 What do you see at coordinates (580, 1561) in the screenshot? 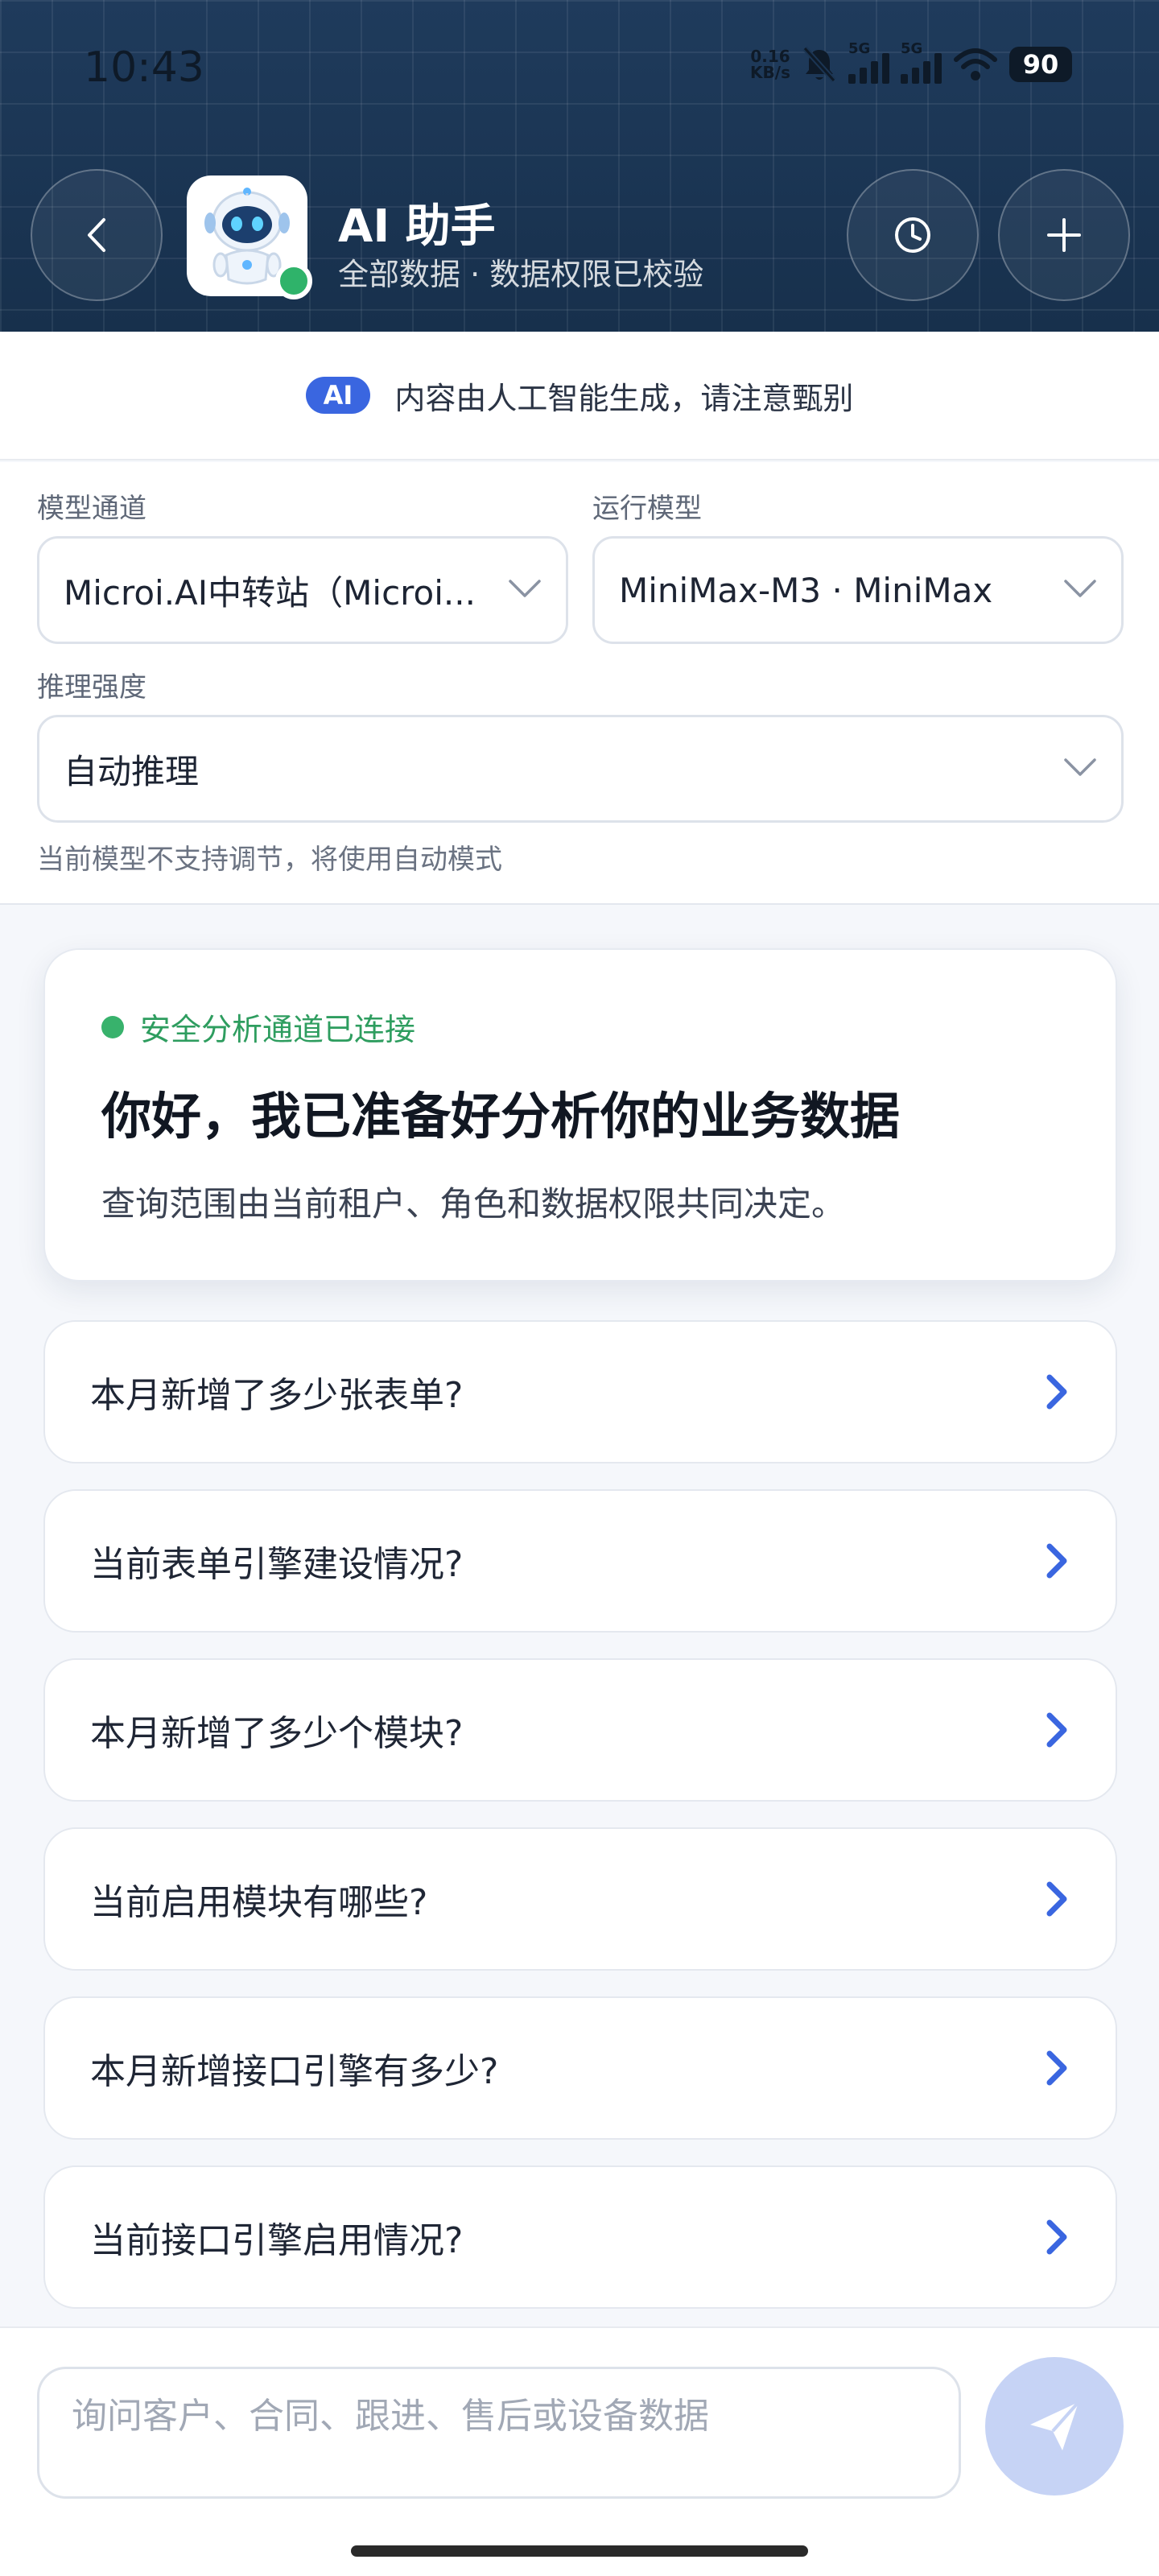
I see `suggestion-item: 当前表单引擎建设情况?` at bounding box center [580, 1561].